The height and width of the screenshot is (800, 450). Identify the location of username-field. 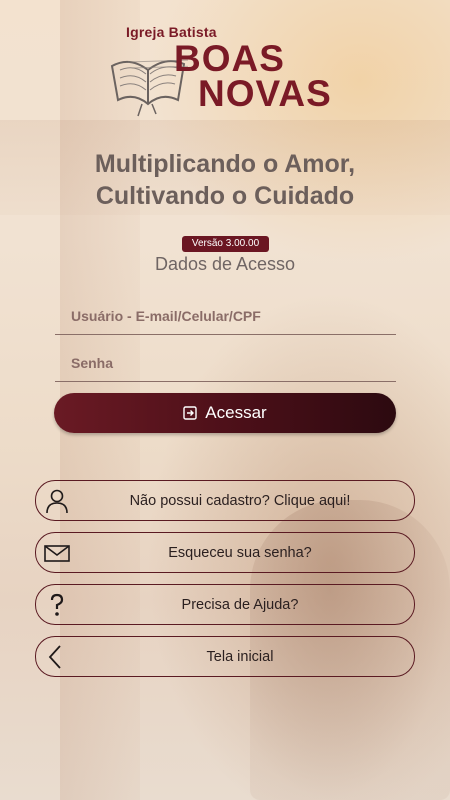
(225, 316).